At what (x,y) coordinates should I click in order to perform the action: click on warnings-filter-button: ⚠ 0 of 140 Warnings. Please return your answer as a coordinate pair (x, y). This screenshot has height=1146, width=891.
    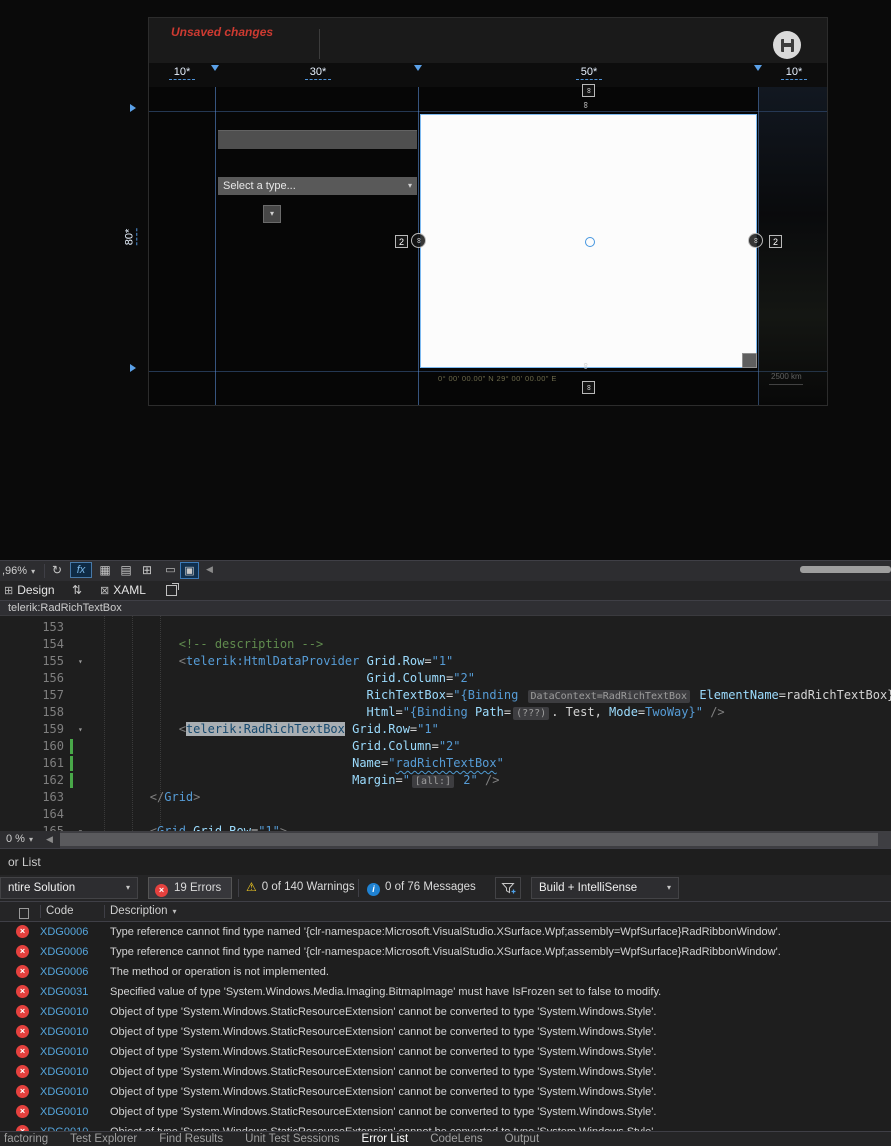
    Looking at the image, I should click on (299, 888).